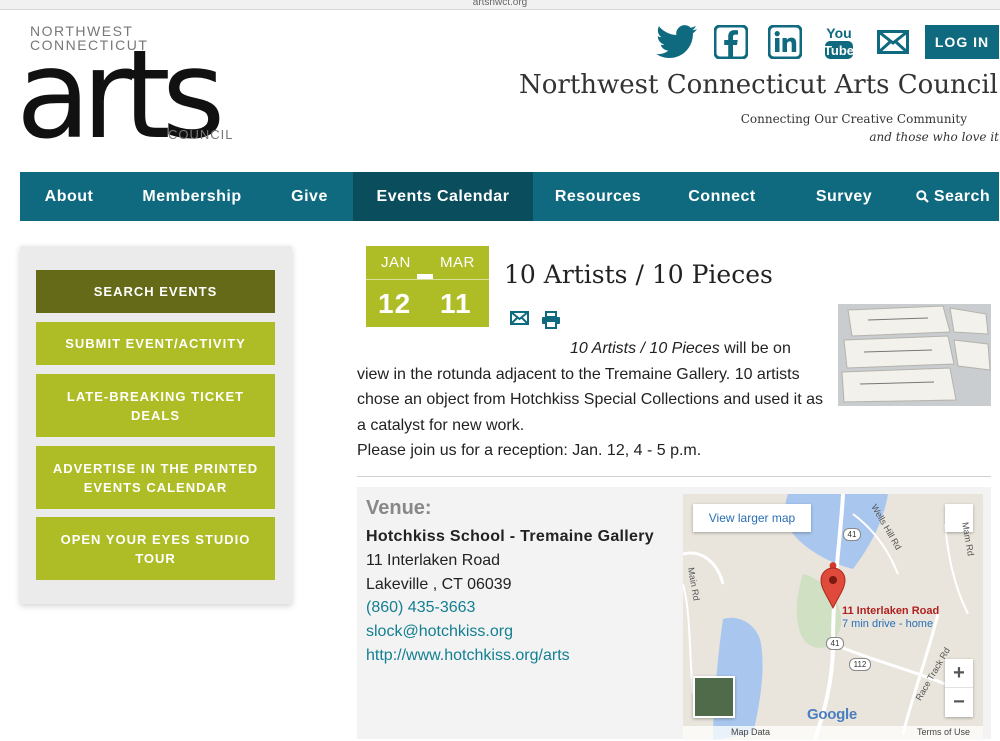 Image resolution: width=1000 pixels, height=741 pixels. What do you see at coordinates (714, 697) in the screenshot?
I see `satellite-toggle` at bounding box center [714, 697].